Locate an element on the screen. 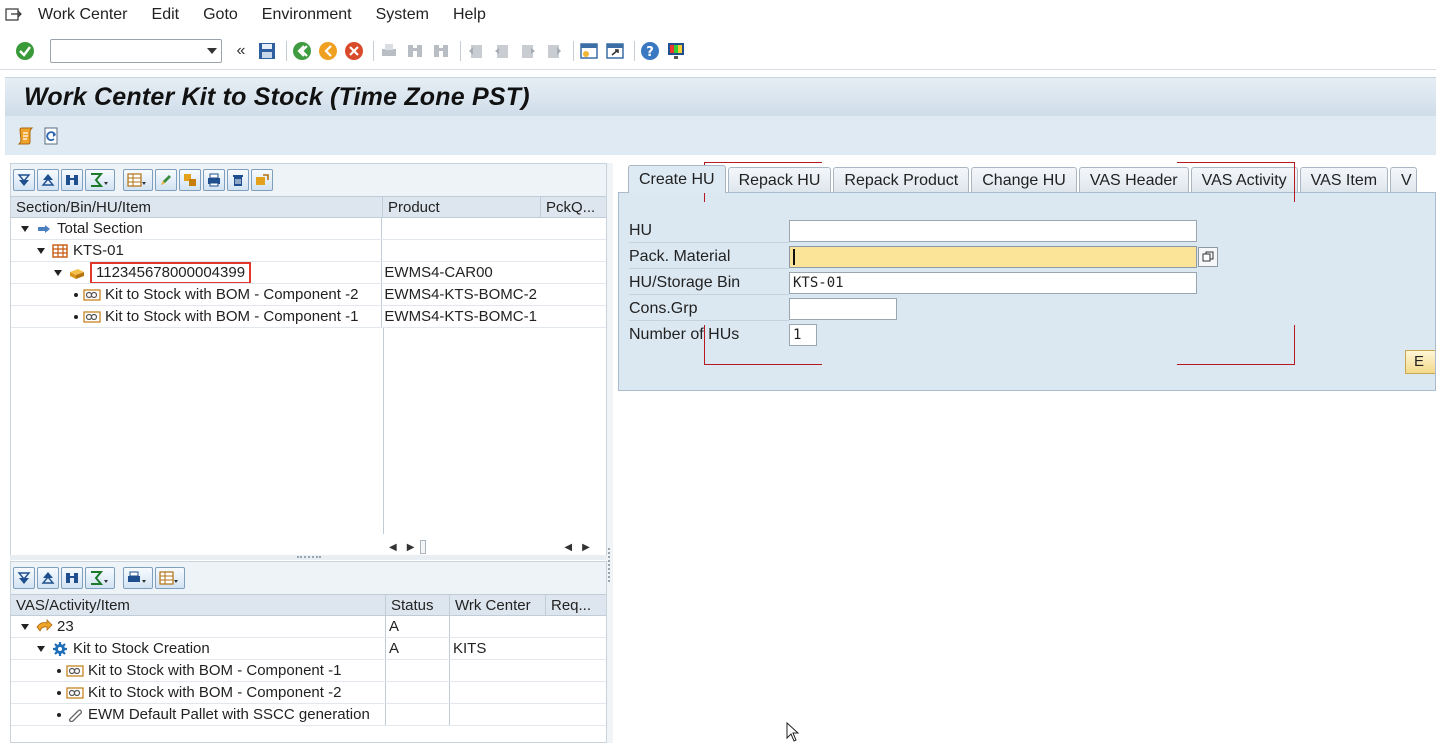 The width and height of the screenshot is (1436, 743). column-header-vas: VAS/Activity/Item is located at coordinates (198, 605).